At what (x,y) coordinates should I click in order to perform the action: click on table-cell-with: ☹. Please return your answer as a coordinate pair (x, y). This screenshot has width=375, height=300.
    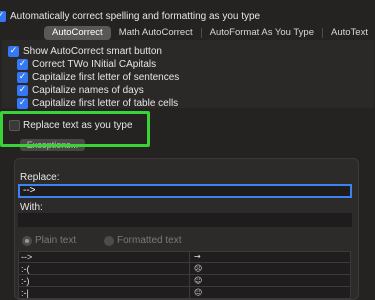
    Looking at the image, I should click on (198, 268).